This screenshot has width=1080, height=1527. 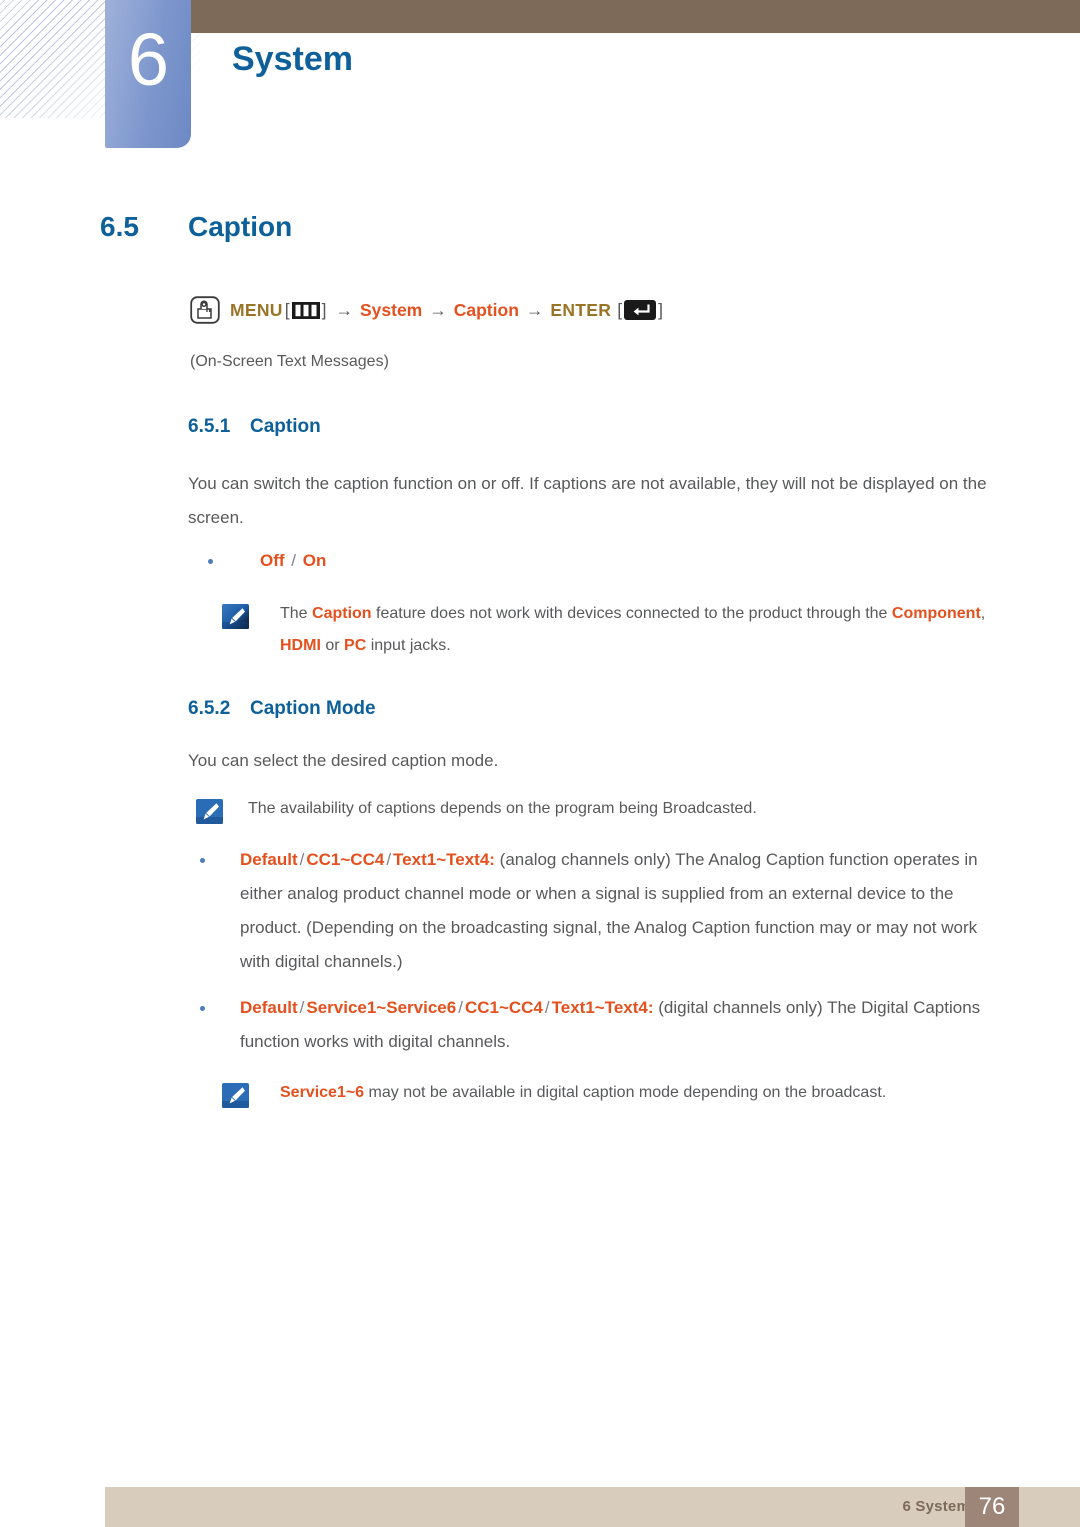 I want to click on option-off: Off, so click(x=272, y=560).